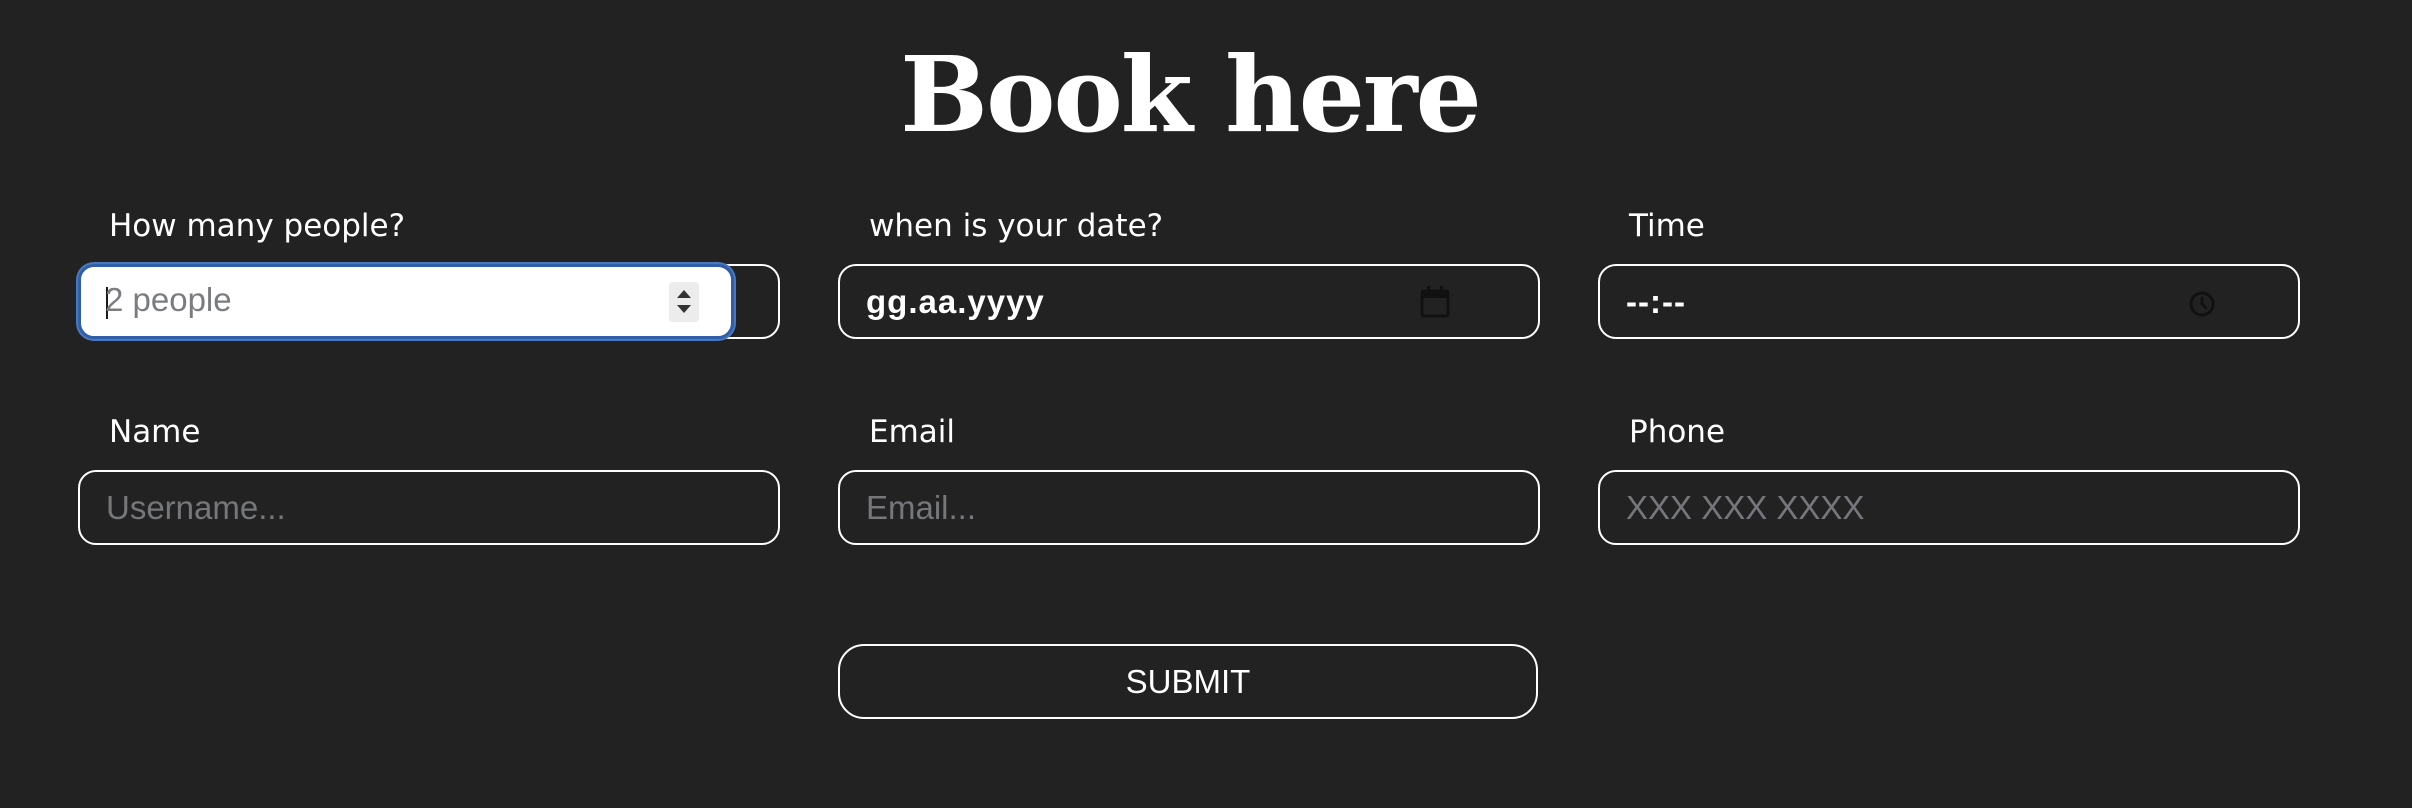  Describe the element at coordinates (955, 301) in the screenshot. I see `date-value: gg.aa.yyyy` at that location.